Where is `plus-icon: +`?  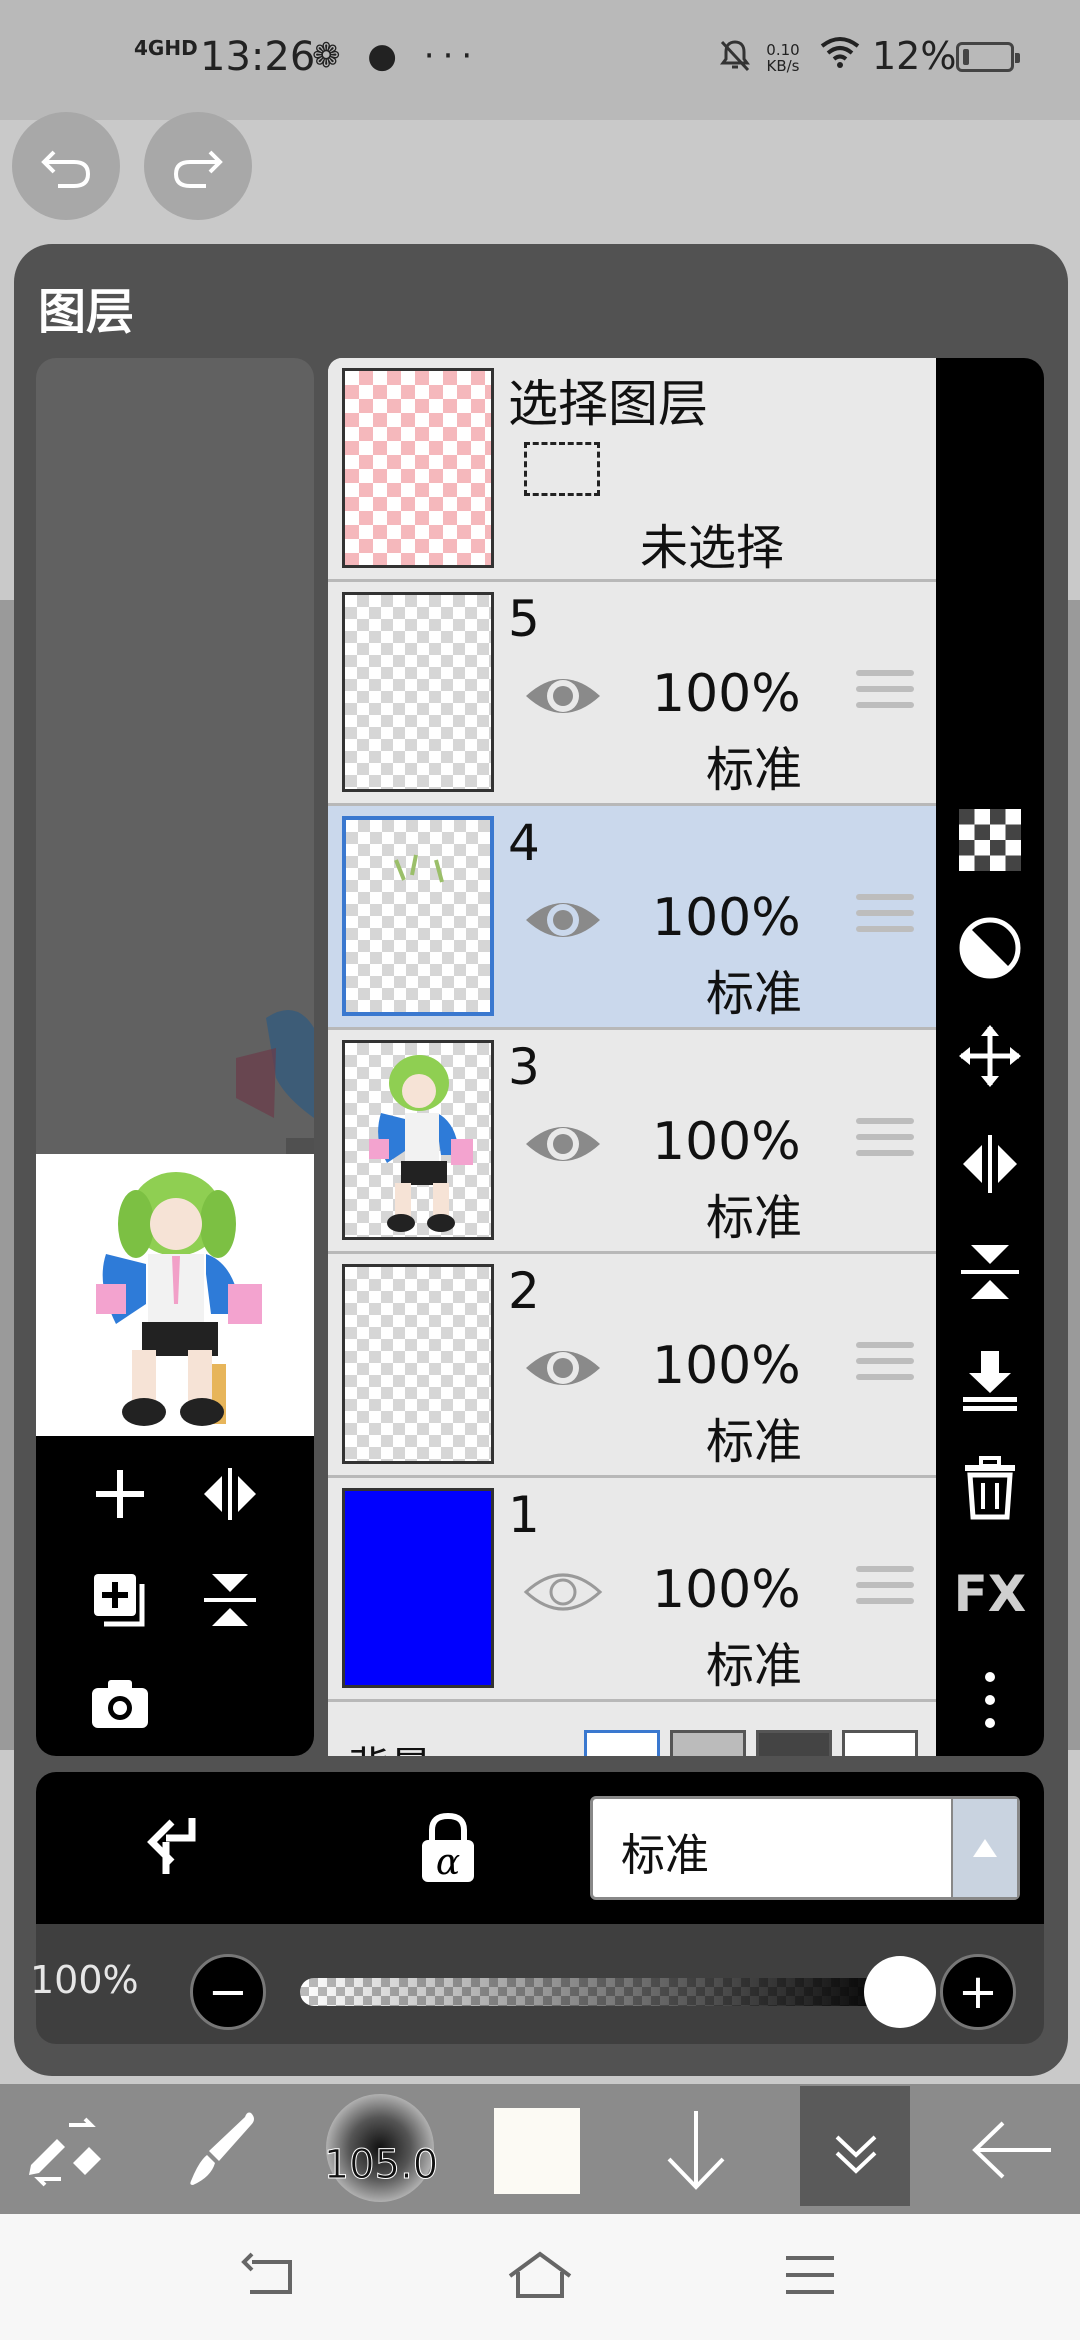 plus-icon: + is located at coordinates (978, 1992).